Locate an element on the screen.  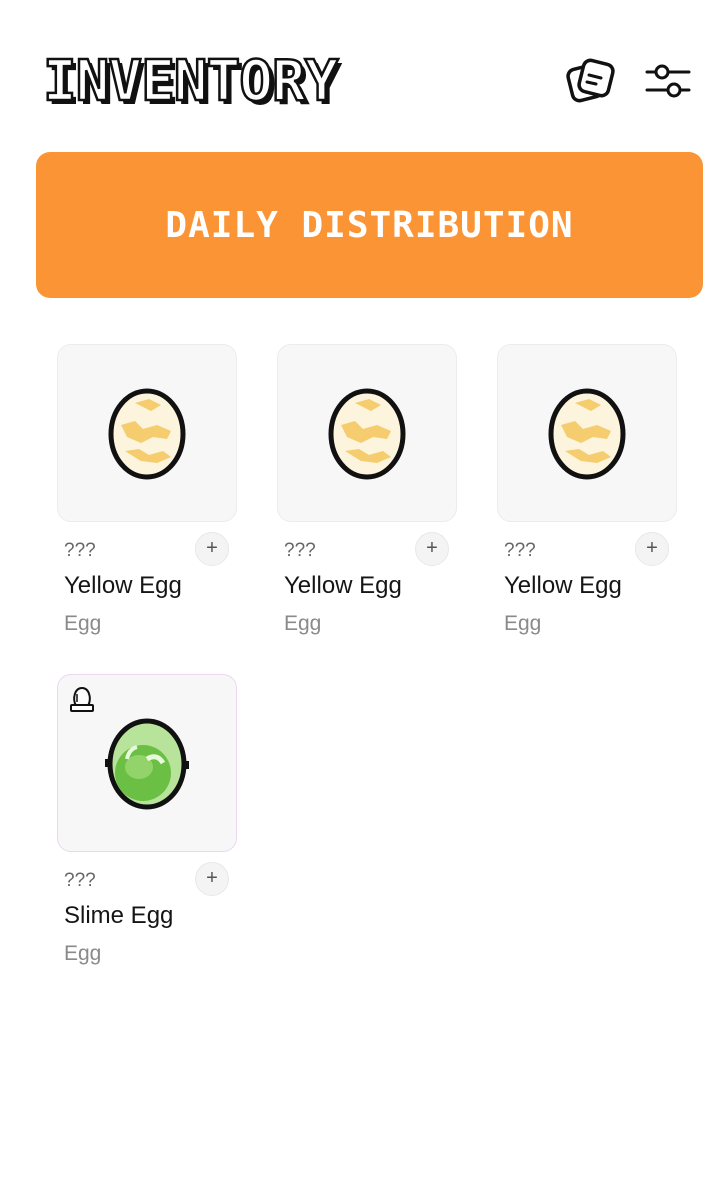
daily-distribution-button: DAILY DISTRIBUTION is located at coordinates (369, 225).